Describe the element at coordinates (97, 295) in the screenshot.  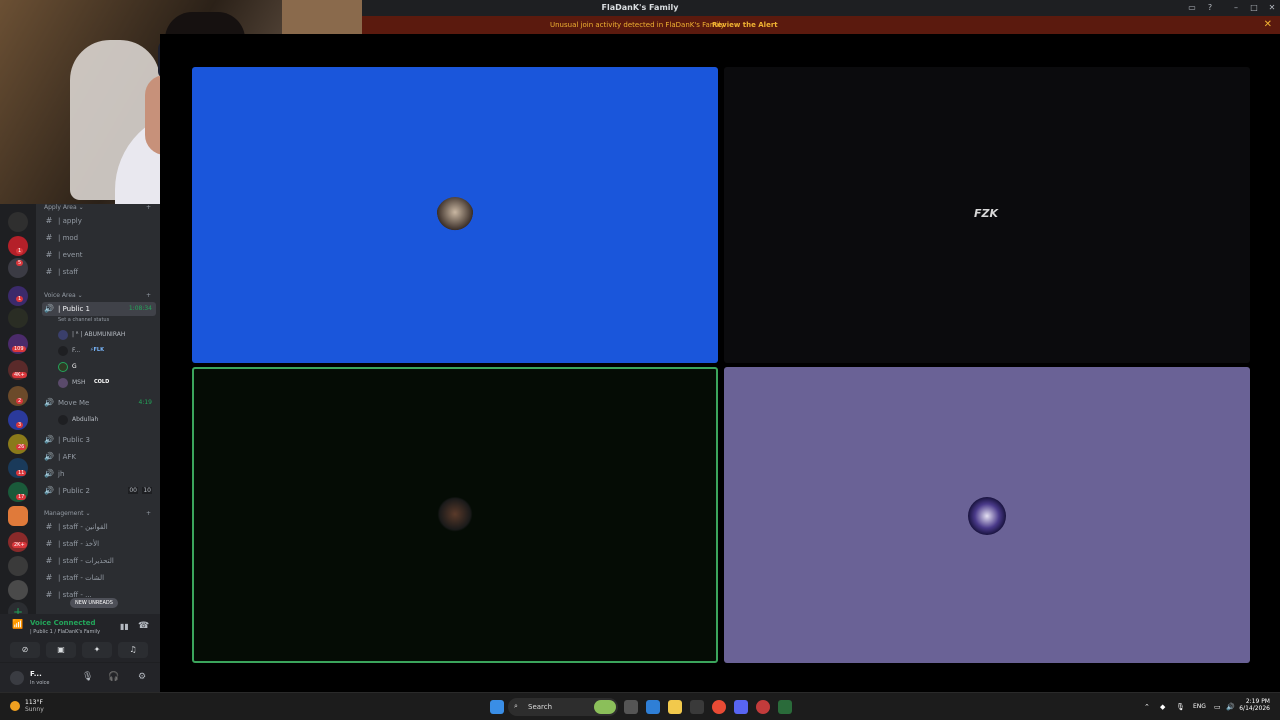
I see `category-voice-area: Voice Area ⌄ +` at that location.